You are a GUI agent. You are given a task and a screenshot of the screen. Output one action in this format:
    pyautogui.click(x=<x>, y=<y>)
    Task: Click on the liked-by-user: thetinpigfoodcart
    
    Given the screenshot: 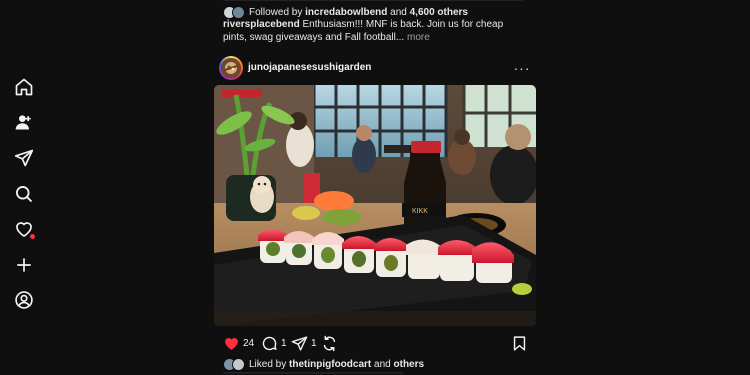 What is the action you would take?
    pyautogui.click(x=330, y=364)
    